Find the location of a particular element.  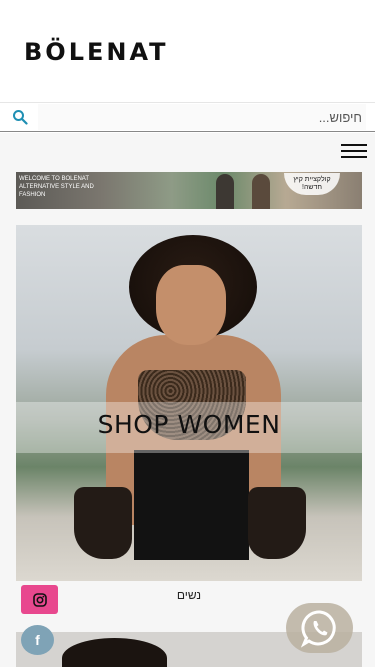

menu-button is located at coordinates (354, 151).